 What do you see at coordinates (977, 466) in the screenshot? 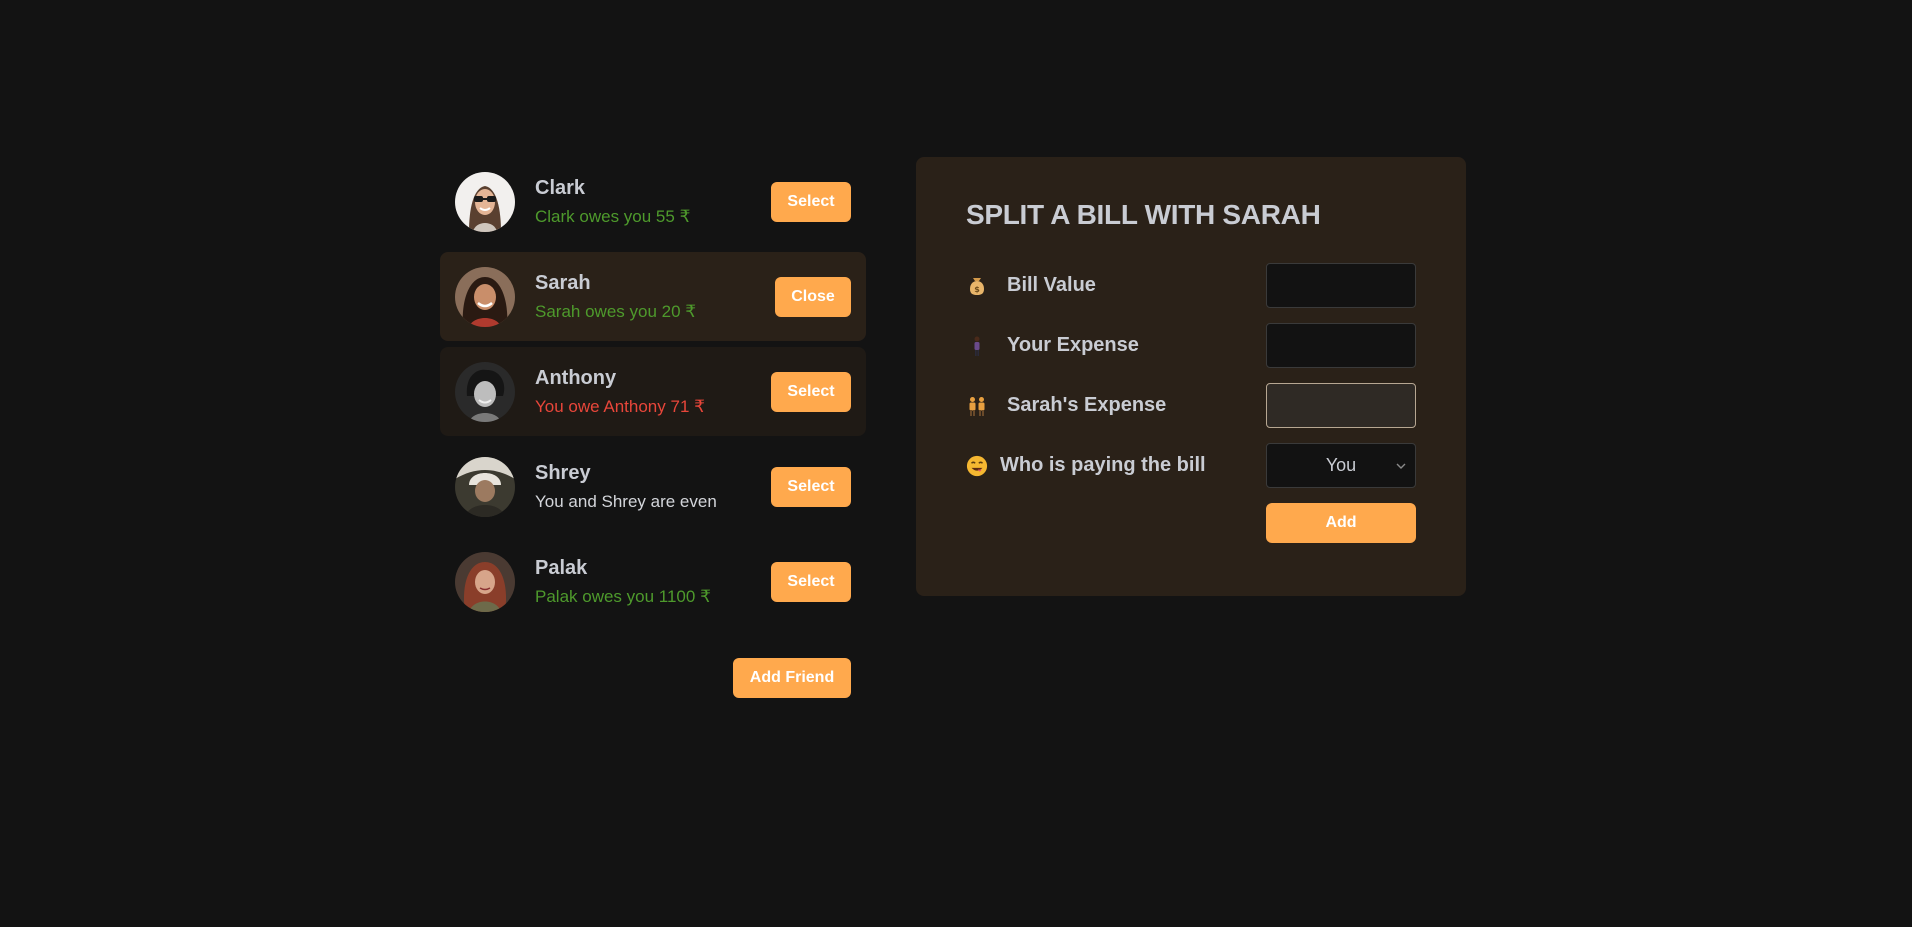
I see `yum-face-icon` at bounding box center [977, 466].